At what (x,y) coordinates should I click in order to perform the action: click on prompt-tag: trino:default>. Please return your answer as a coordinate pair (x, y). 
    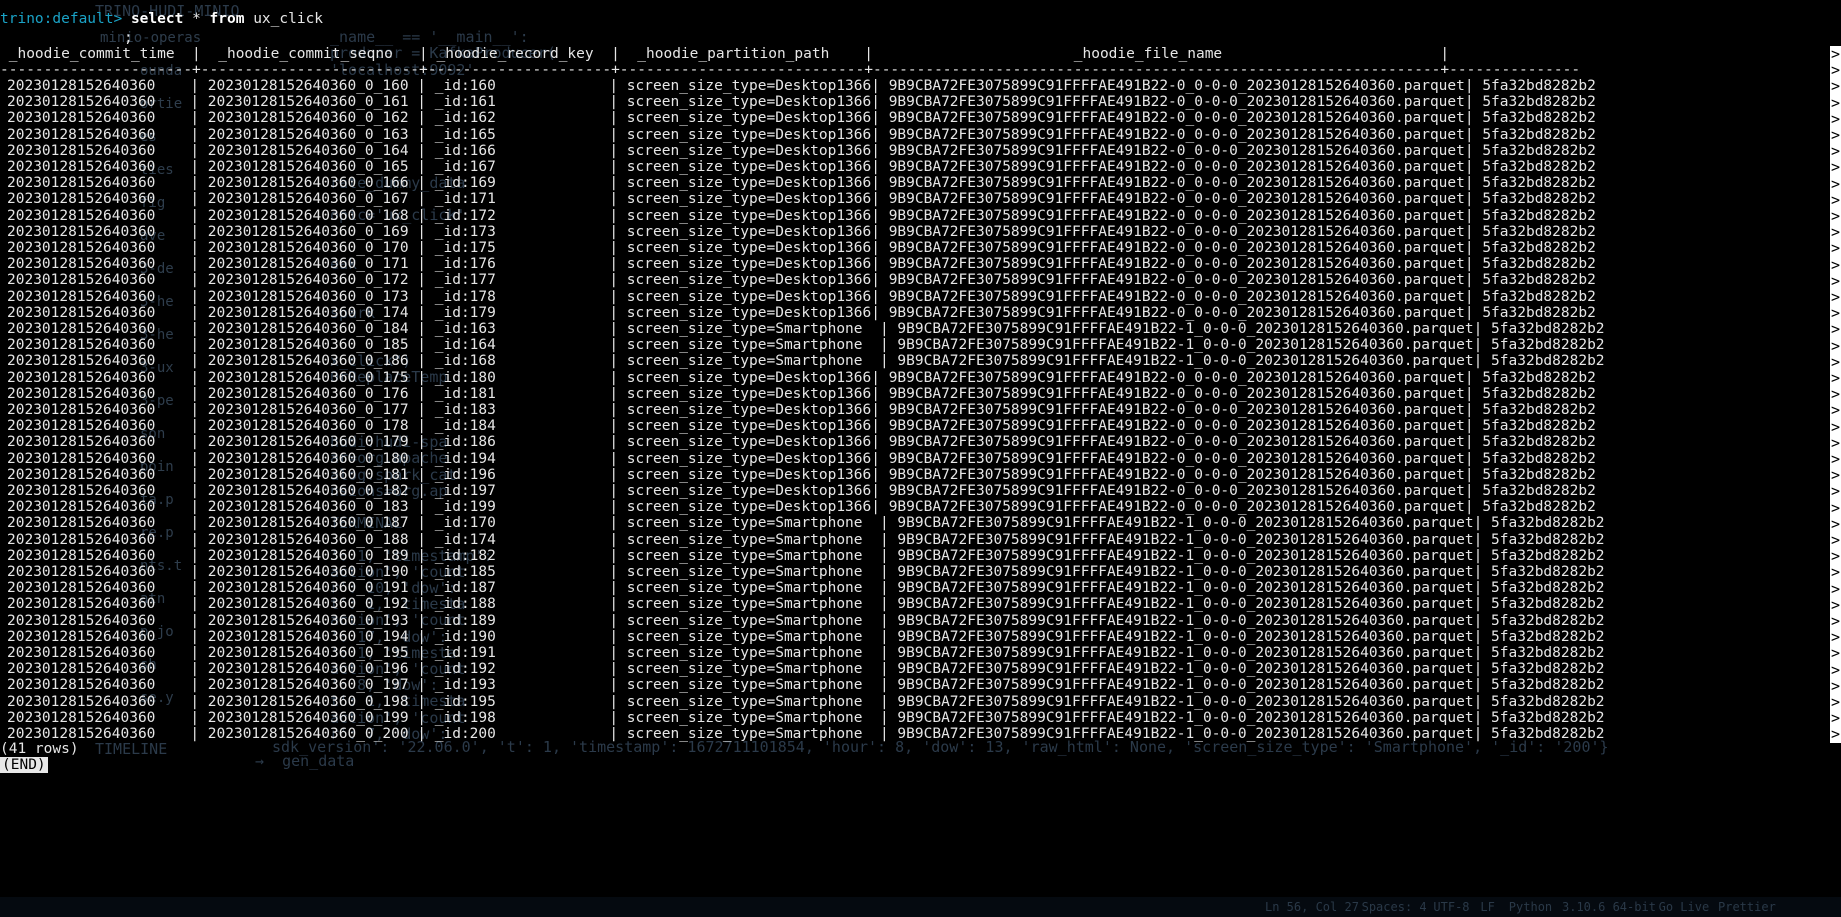
    Looking at the image, I should click on (61, 19).